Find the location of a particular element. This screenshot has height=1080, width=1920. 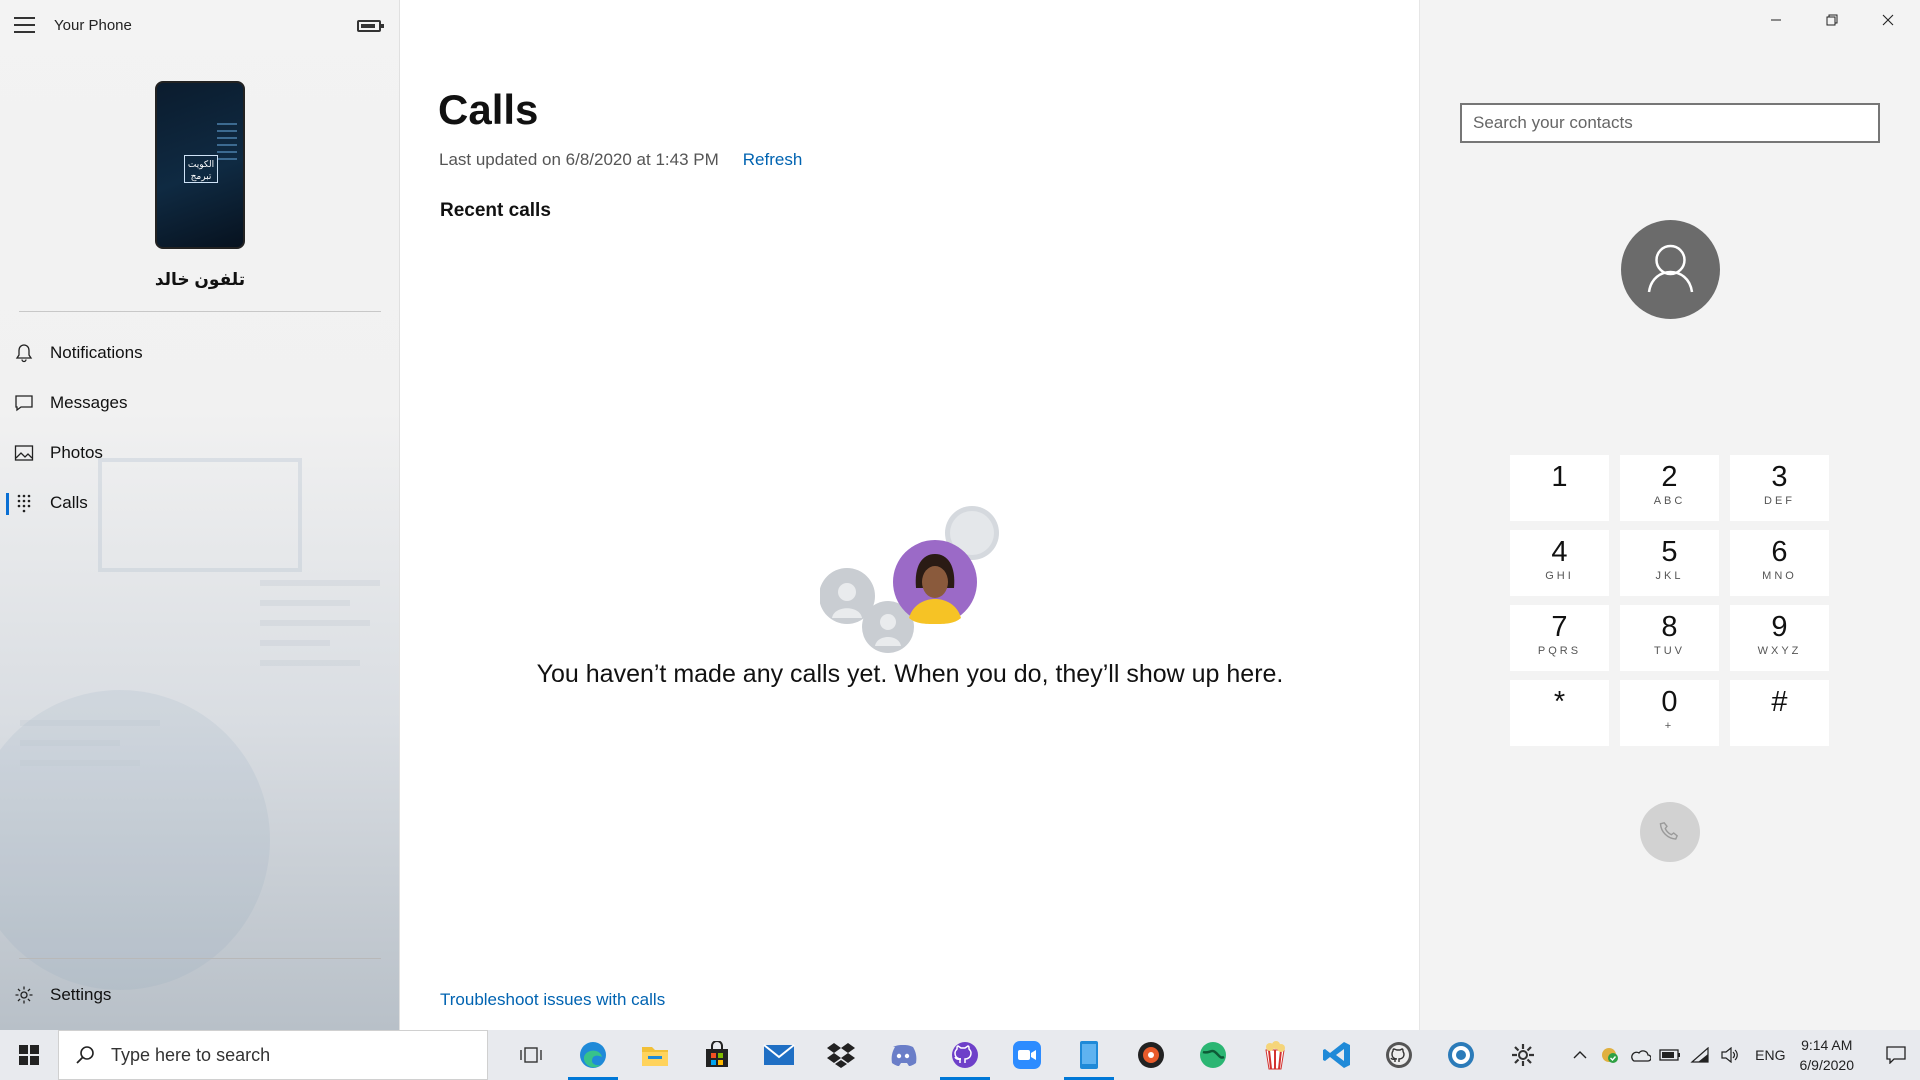

call-button is located at coordinates (1670, 832).